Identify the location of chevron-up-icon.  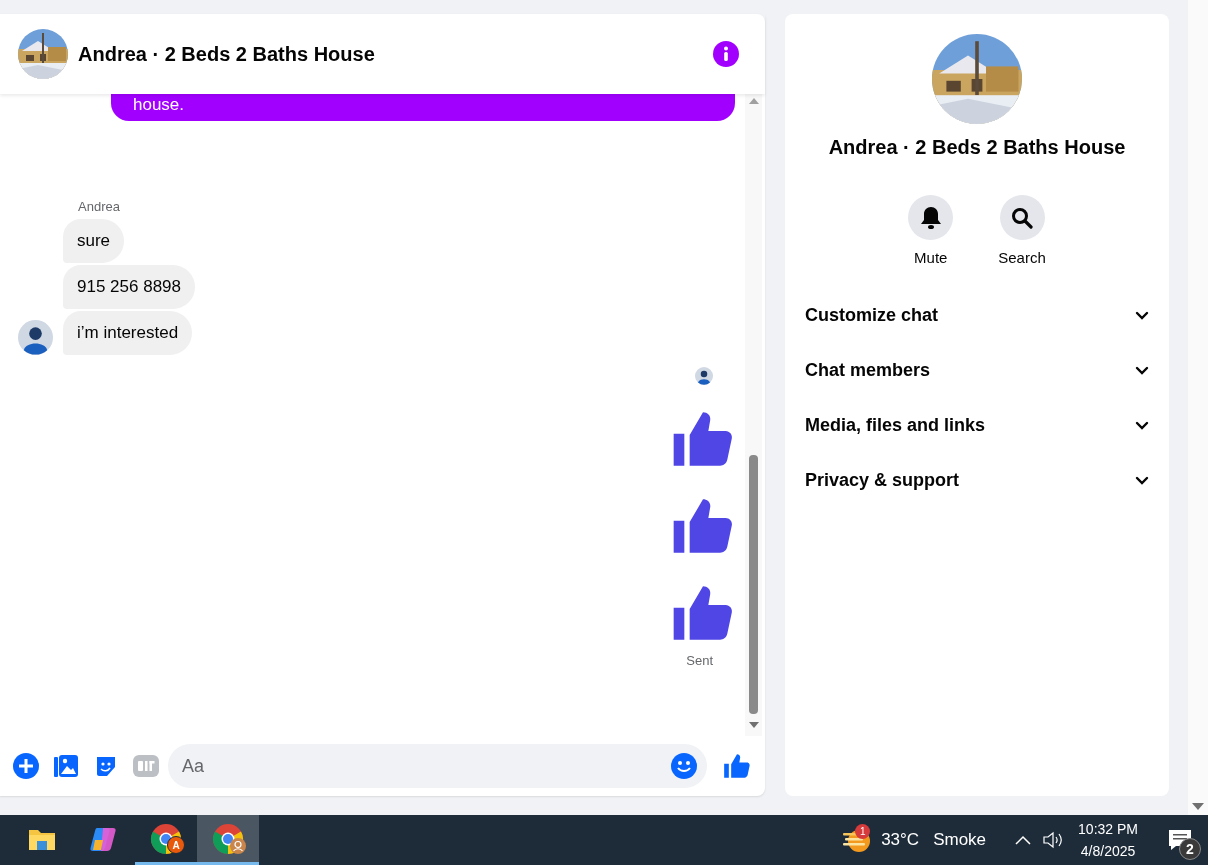
(1023, 840).